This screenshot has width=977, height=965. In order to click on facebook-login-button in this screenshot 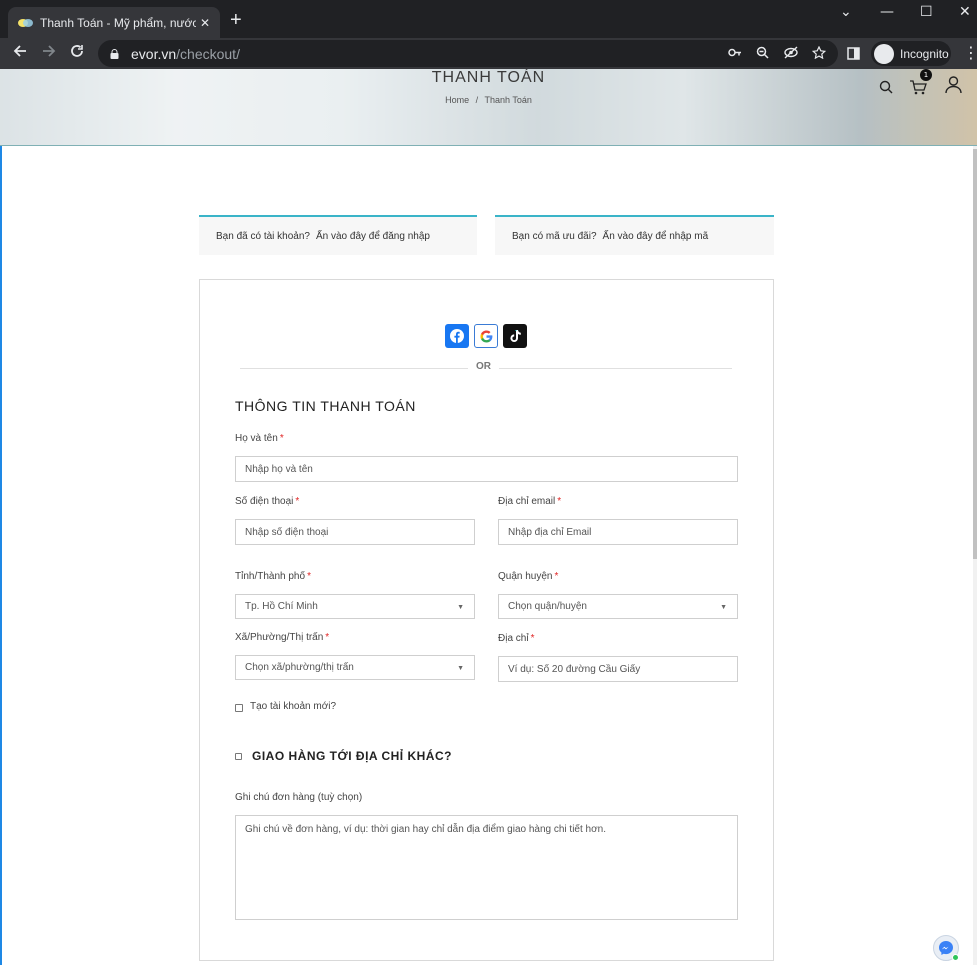, I will do `click(457, 336)`.